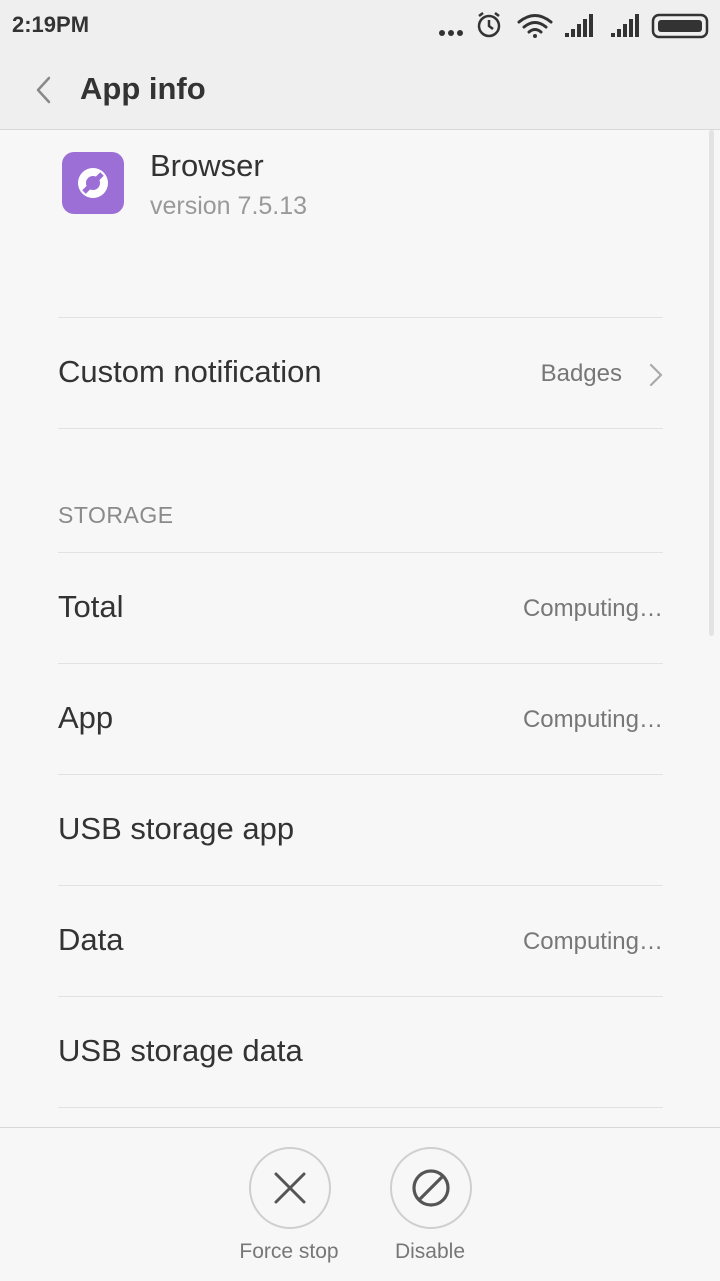  I want to click on app-version: version 7.5.13, so click(229, 206).